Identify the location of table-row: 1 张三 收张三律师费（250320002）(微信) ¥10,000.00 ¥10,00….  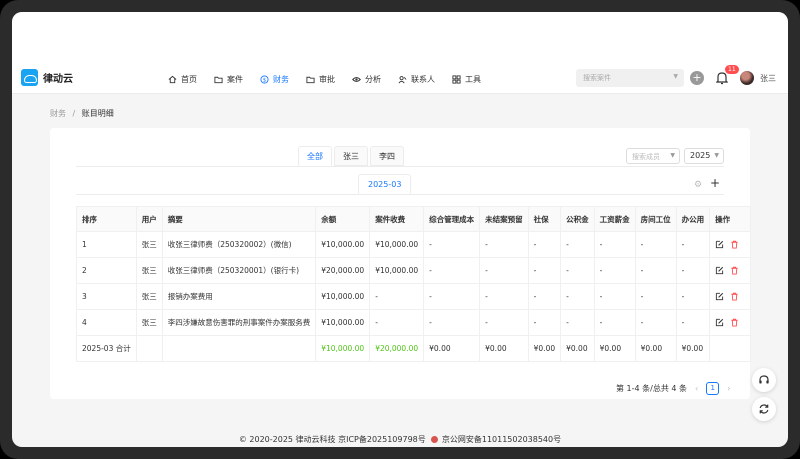
(414, 244).